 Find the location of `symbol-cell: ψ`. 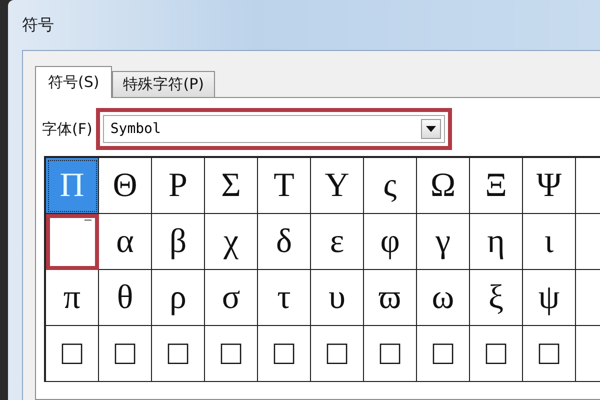

symbol-cell: ψ is located at coordinates (549, 298).